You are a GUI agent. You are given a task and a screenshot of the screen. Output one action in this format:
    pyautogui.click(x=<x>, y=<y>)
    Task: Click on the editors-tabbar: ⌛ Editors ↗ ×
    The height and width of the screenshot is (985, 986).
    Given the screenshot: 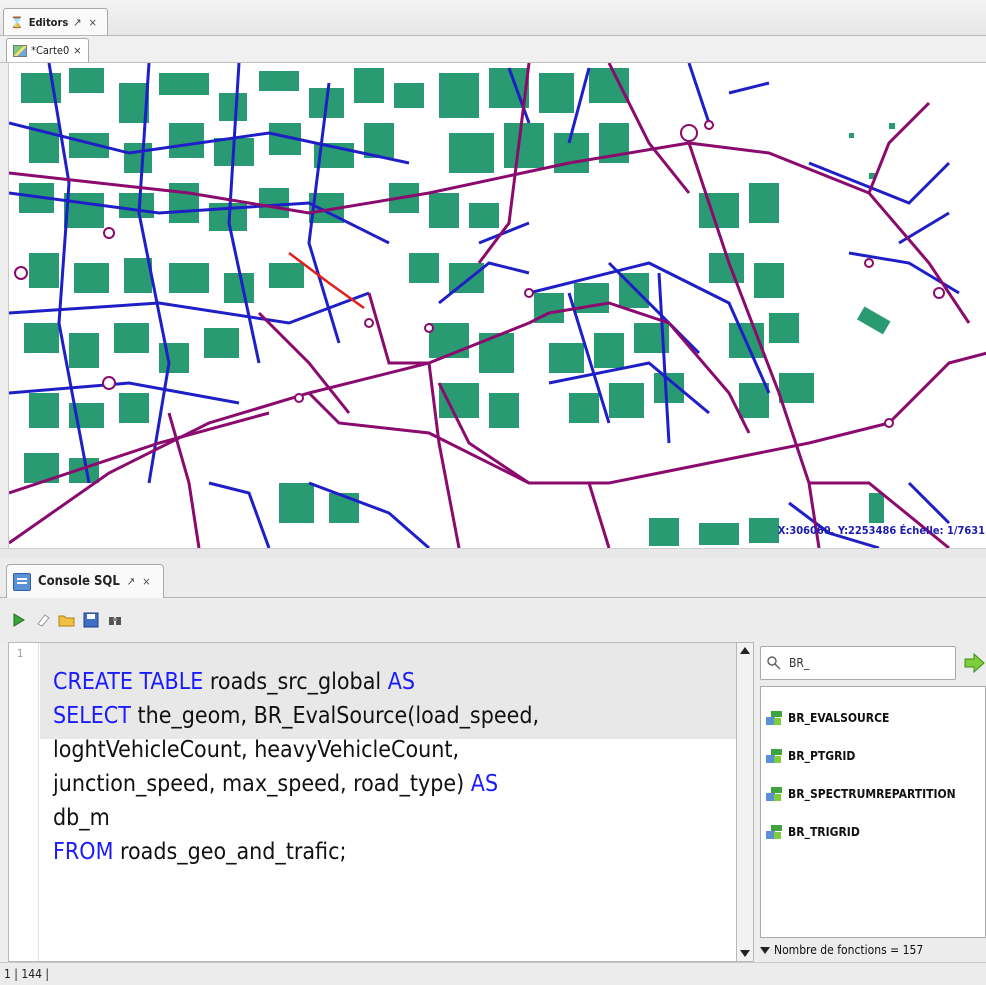 What is the action you would take?
    pyautogui.click(x=493, y=18)
    